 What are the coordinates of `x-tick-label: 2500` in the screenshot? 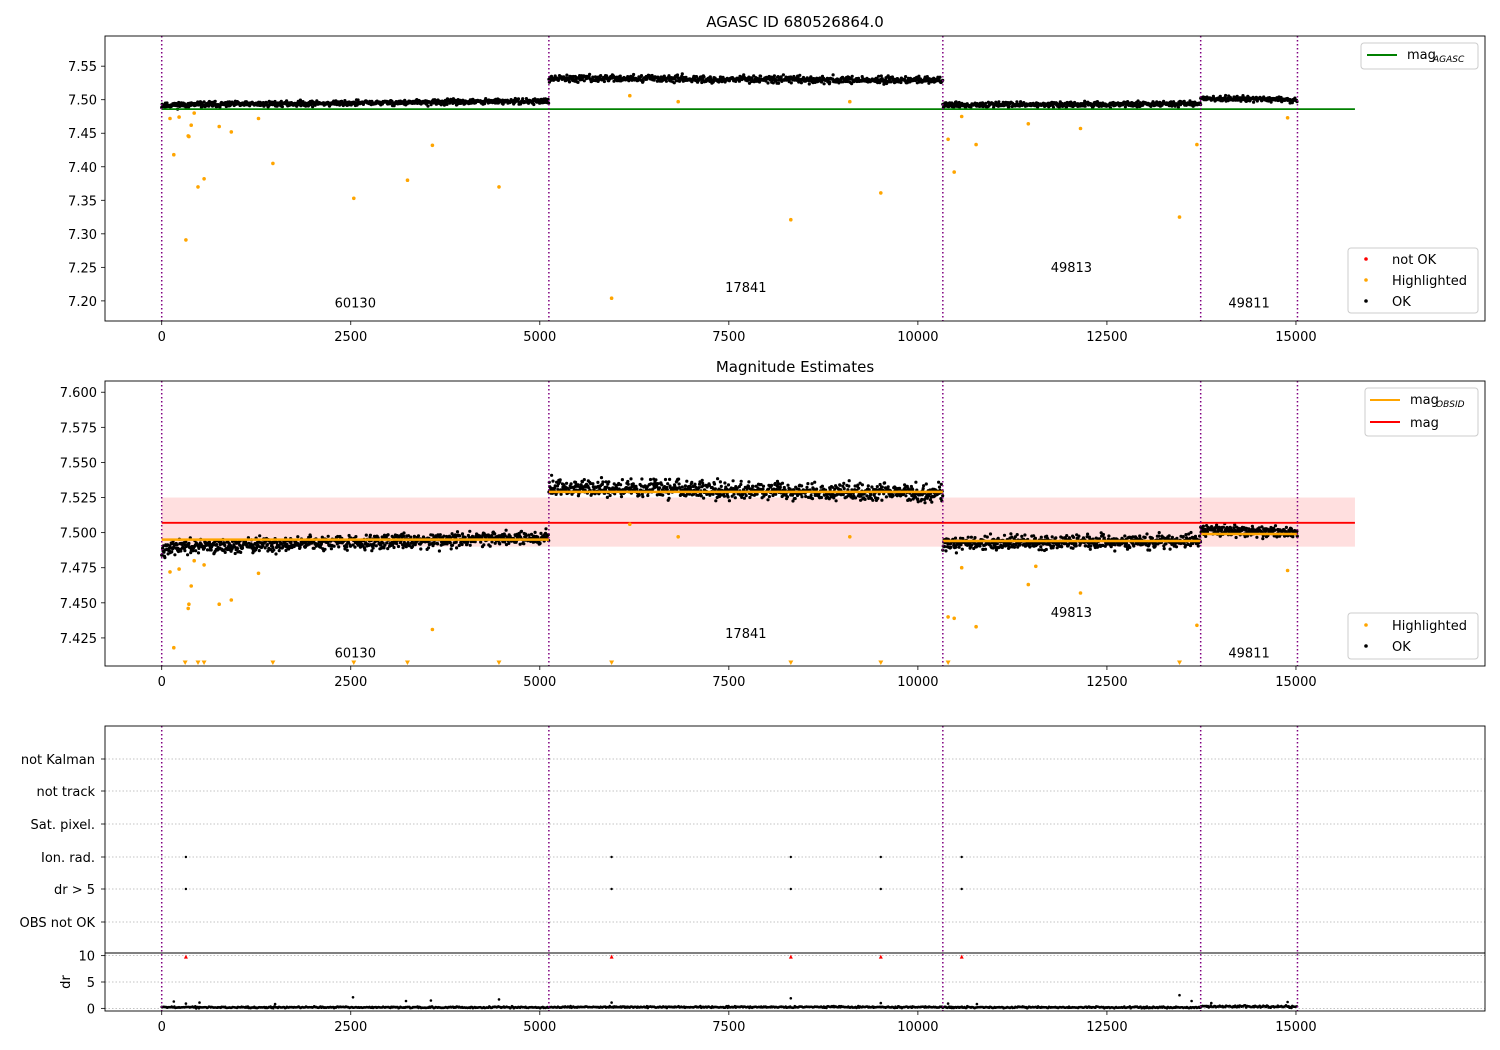 It's located at (350, 337).